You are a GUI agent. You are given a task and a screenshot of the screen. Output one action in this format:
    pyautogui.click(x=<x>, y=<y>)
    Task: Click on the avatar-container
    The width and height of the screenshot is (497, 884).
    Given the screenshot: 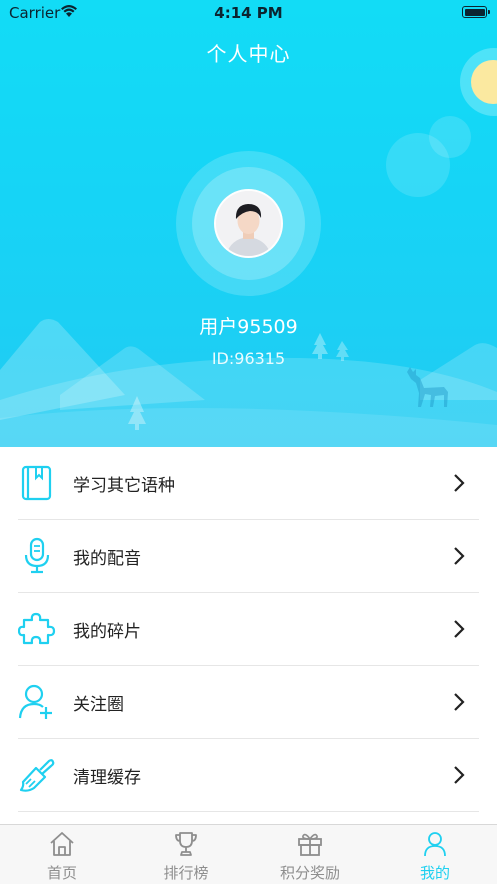 What is the action you would take?
    pyautogui.click(x=248, y=223)
    